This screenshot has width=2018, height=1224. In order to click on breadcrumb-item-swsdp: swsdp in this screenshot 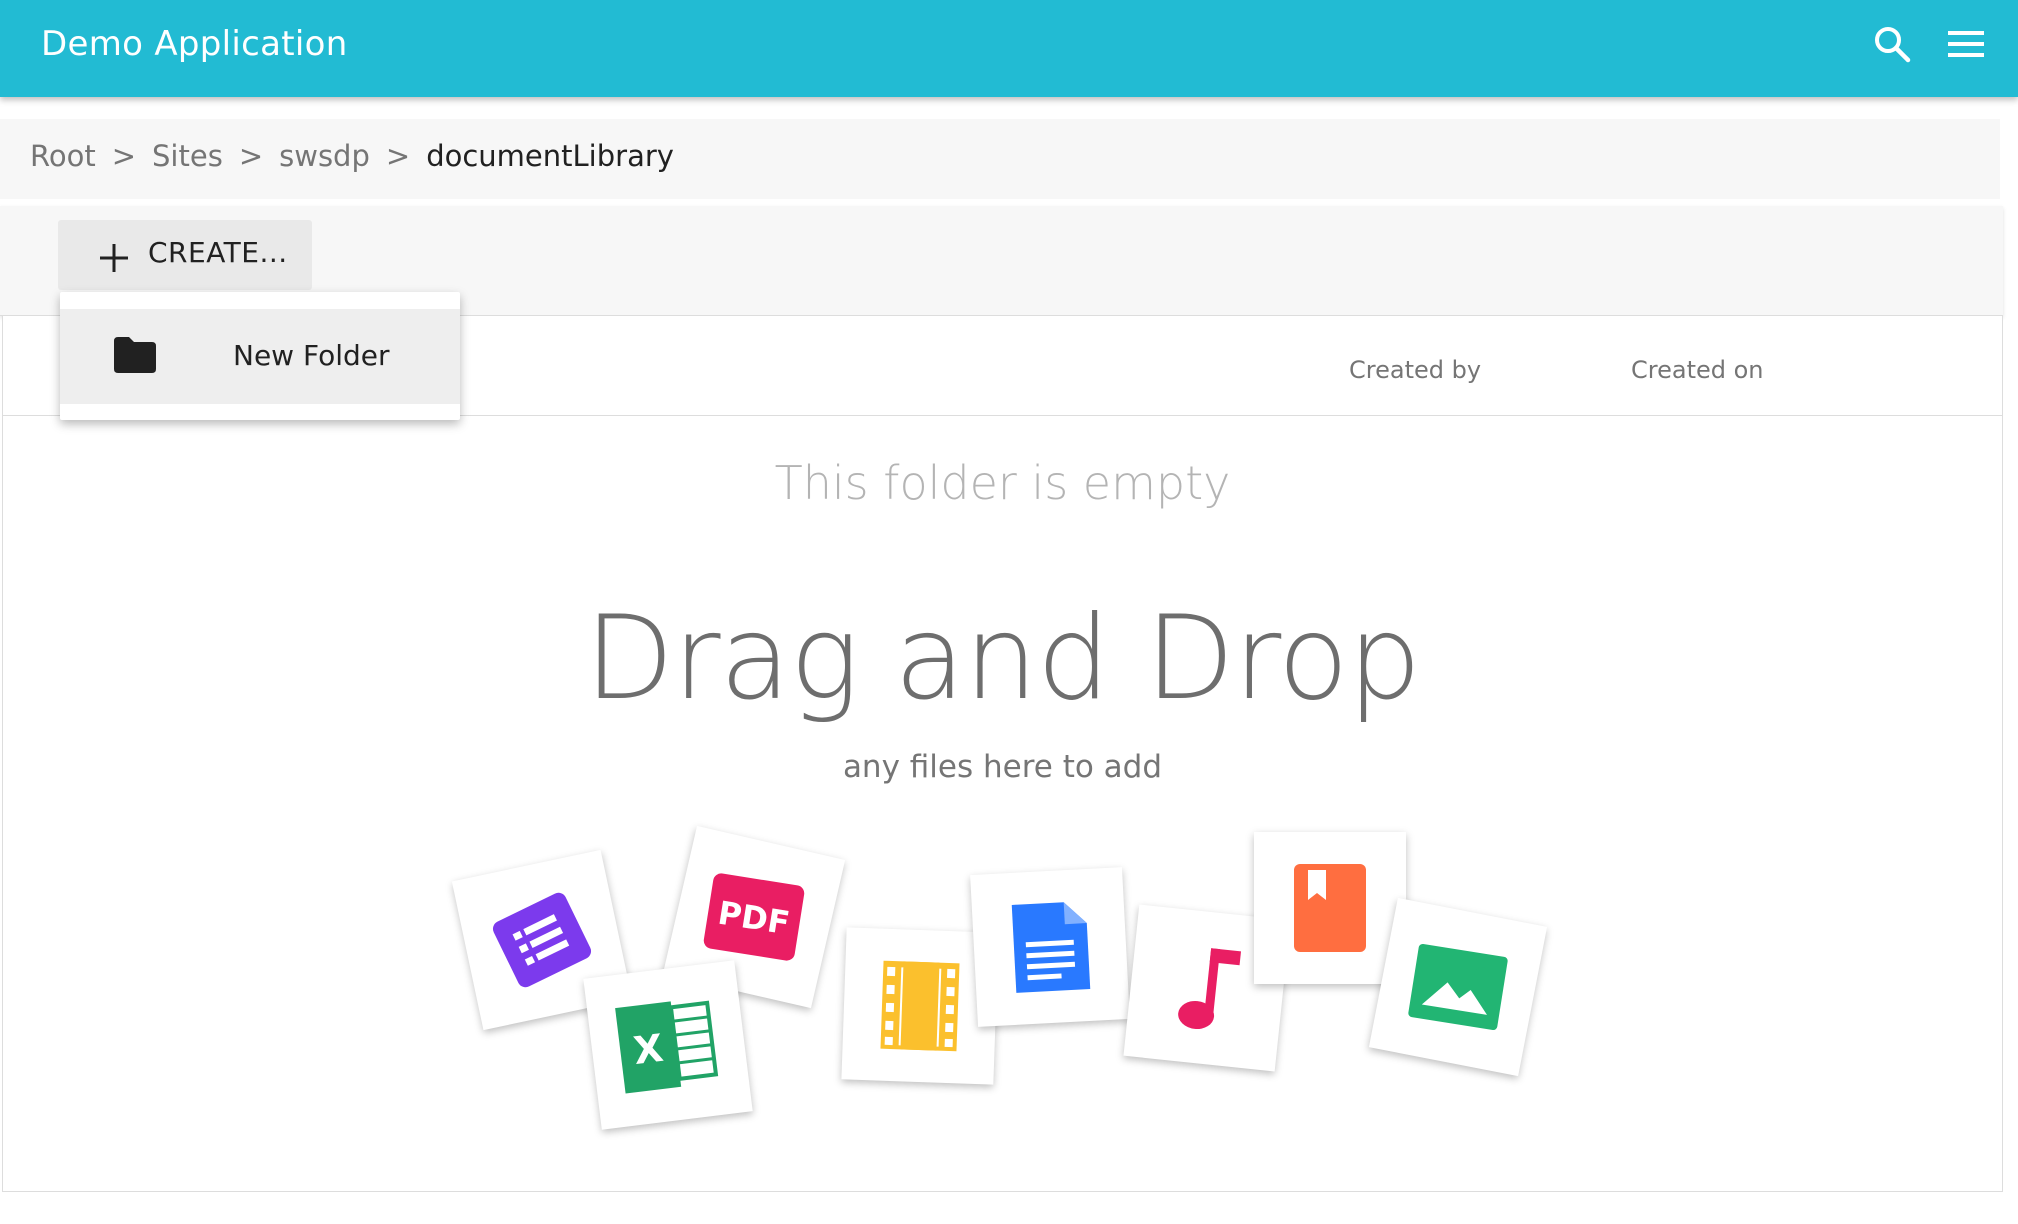, I will do `click(324, 156)`.